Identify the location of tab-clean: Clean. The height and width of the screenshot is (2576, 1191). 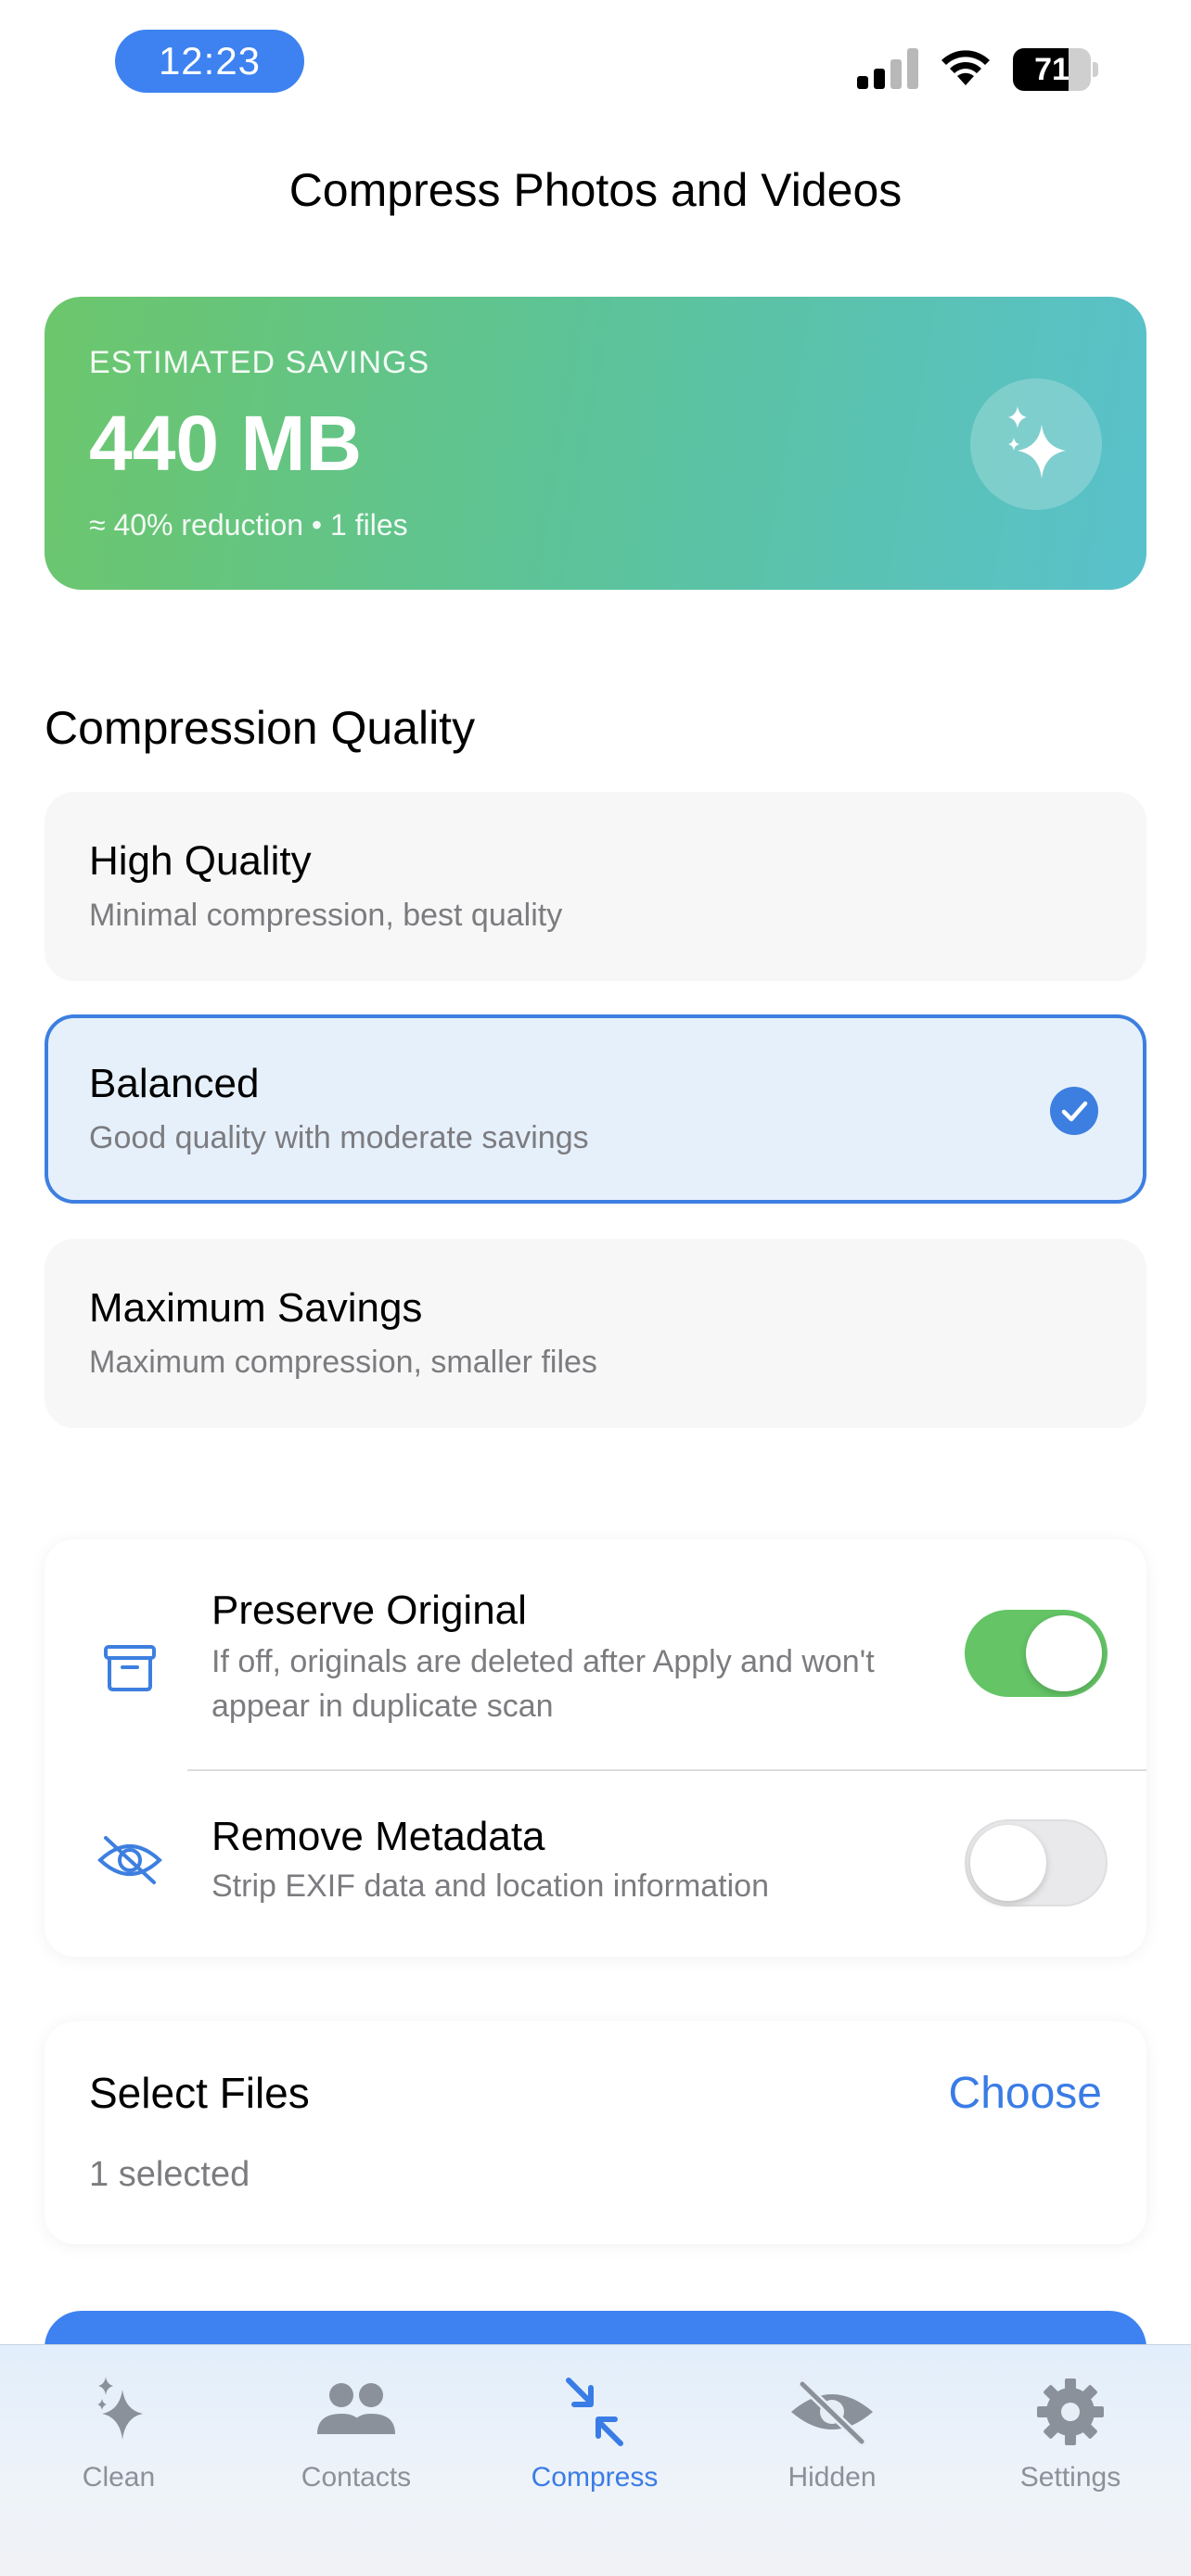
(118, 2433).